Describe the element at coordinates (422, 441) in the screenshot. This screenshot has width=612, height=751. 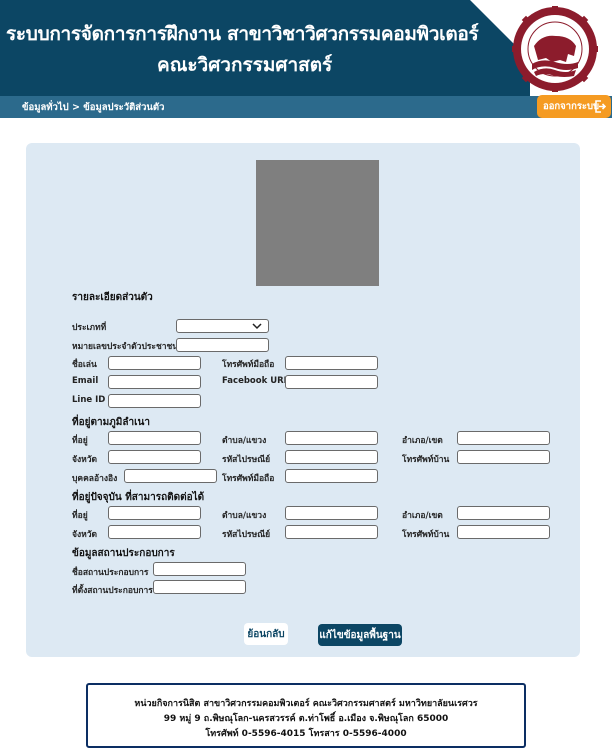
I see `hometown-district-label: อำเภอ/เขต` at that location.